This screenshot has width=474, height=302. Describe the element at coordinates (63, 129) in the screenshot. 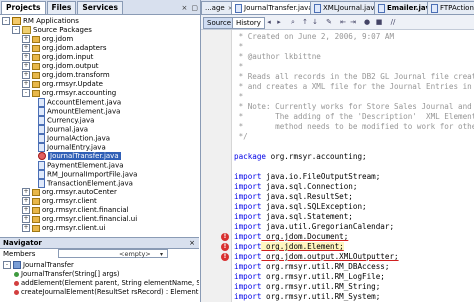

I see `tree-item: Journal.java` at that location.